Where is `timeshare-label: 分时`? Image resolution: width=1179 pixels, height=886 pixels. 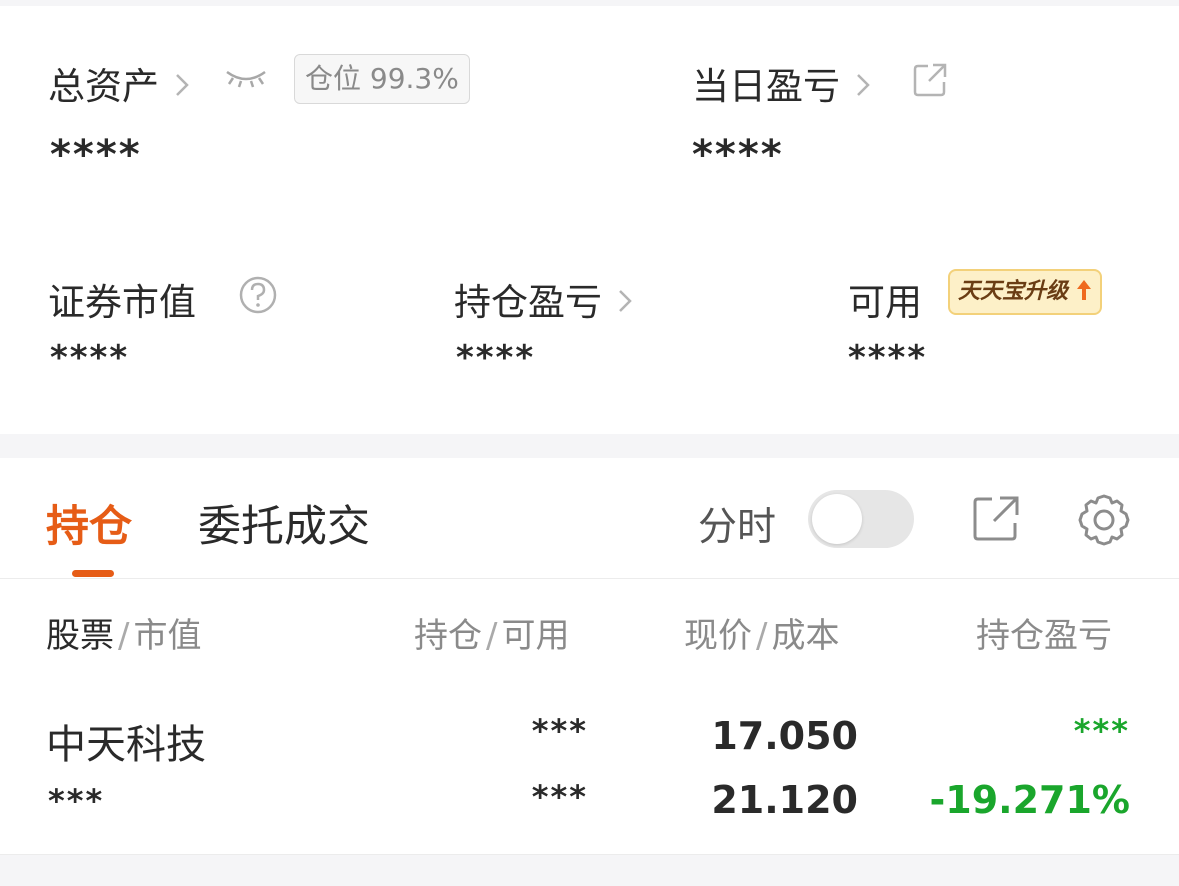 timeshare-label: 分时 is located at coordinates (737, 527).